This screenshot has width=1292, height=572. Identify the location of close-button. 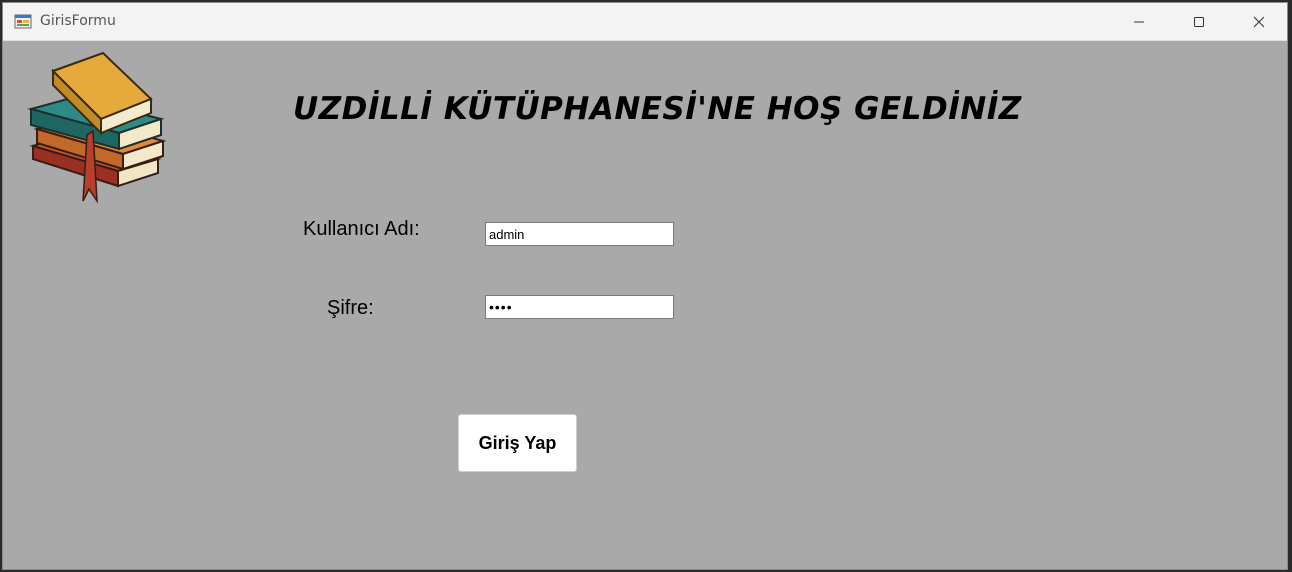
(1258, 21).